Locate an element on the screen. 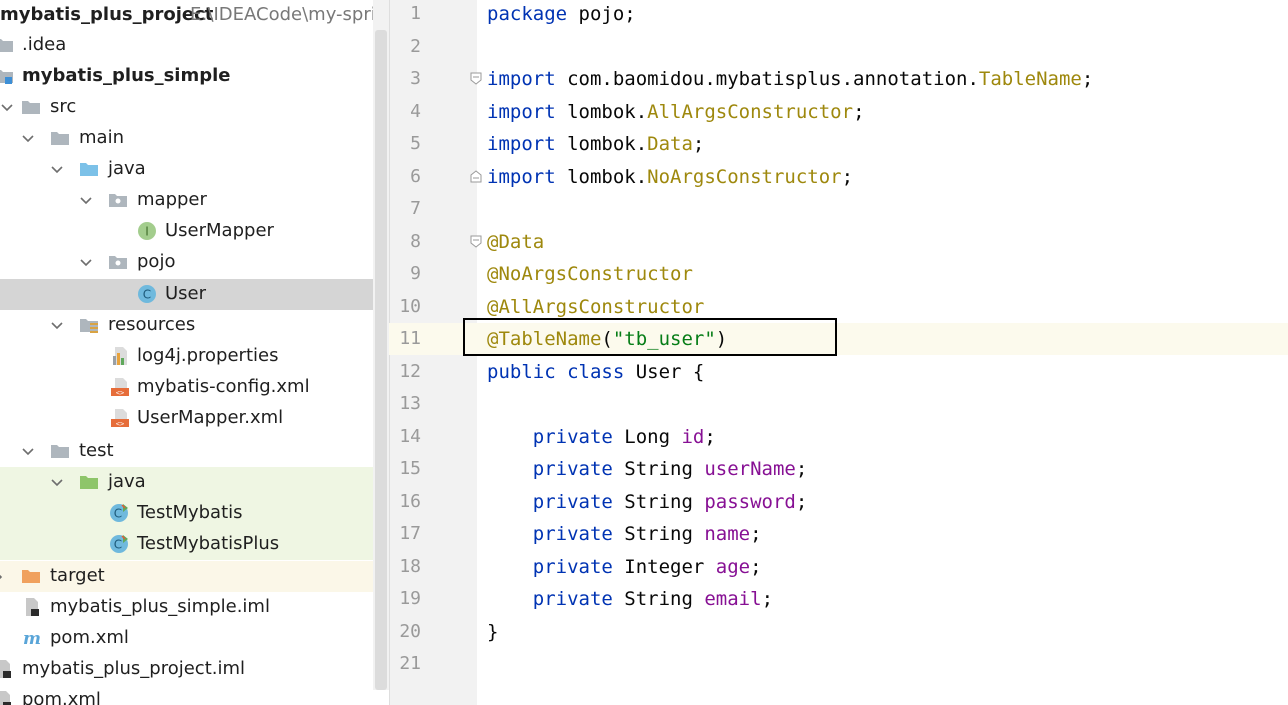  folder-icon is located at coordinates (60, 451).